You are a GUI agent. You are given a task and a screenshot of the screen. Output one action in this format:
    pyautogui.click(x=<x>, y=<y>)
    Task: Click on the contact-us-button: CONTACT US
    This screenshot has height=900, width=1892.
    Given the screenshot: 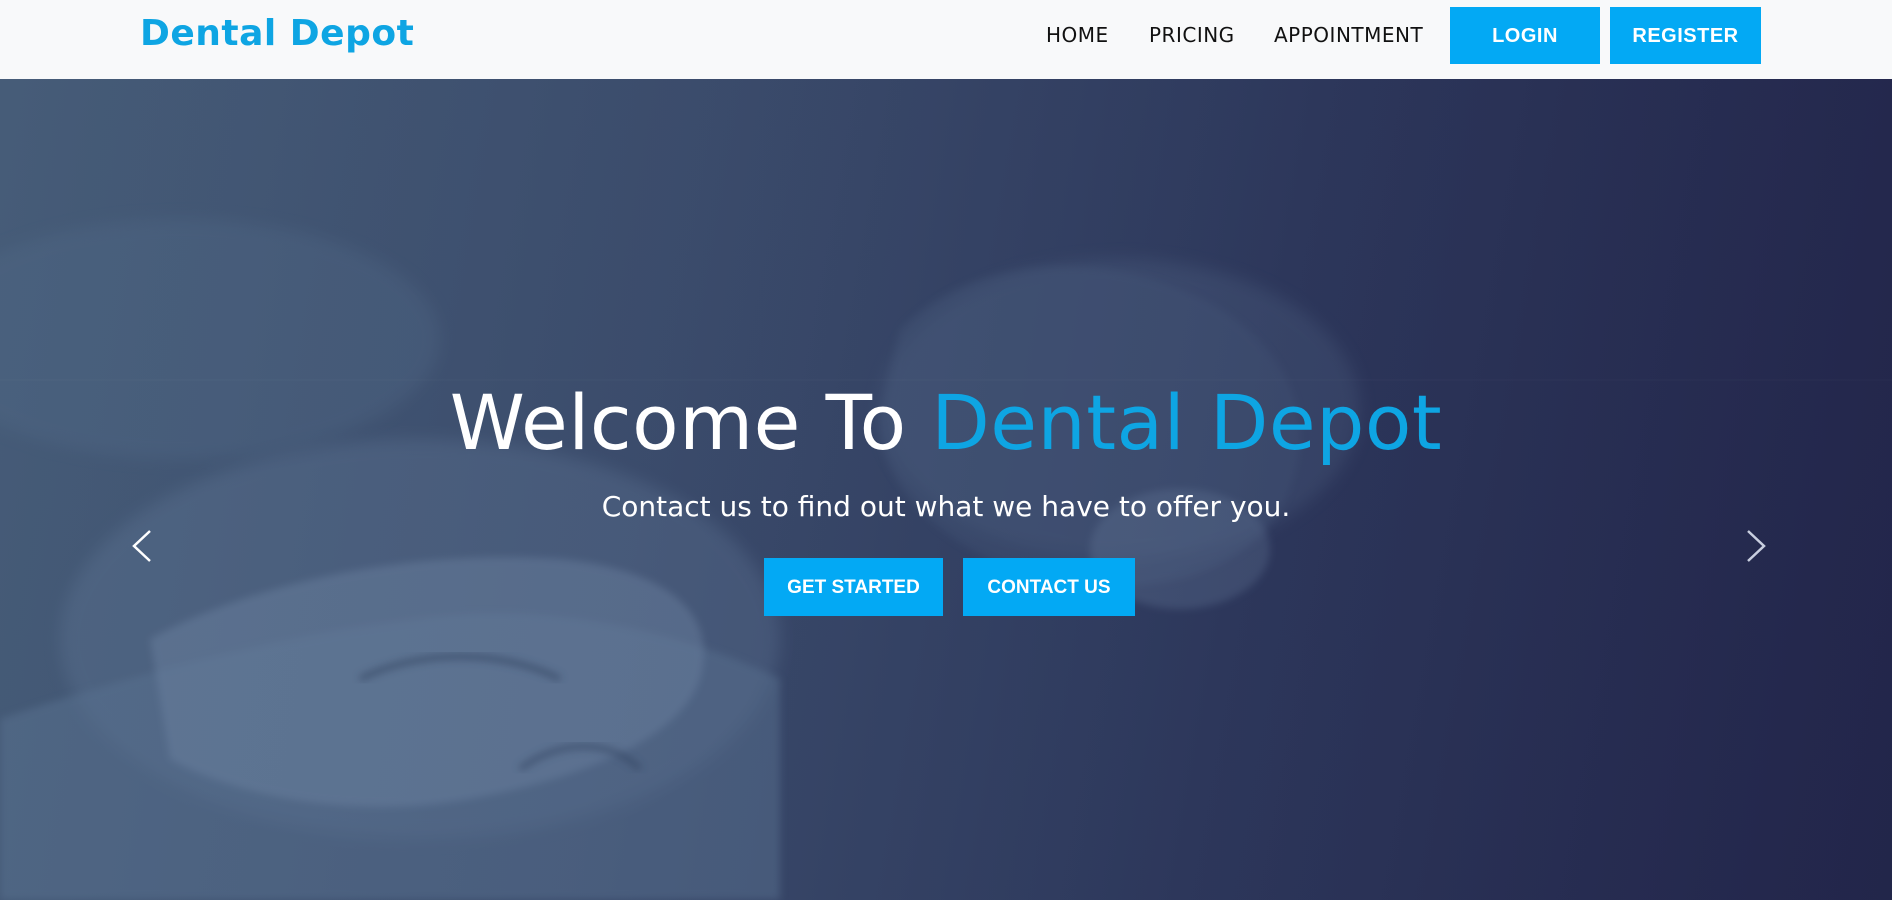 What is the action you would take?
    pyautogui.click(x=1049, y=587)
    